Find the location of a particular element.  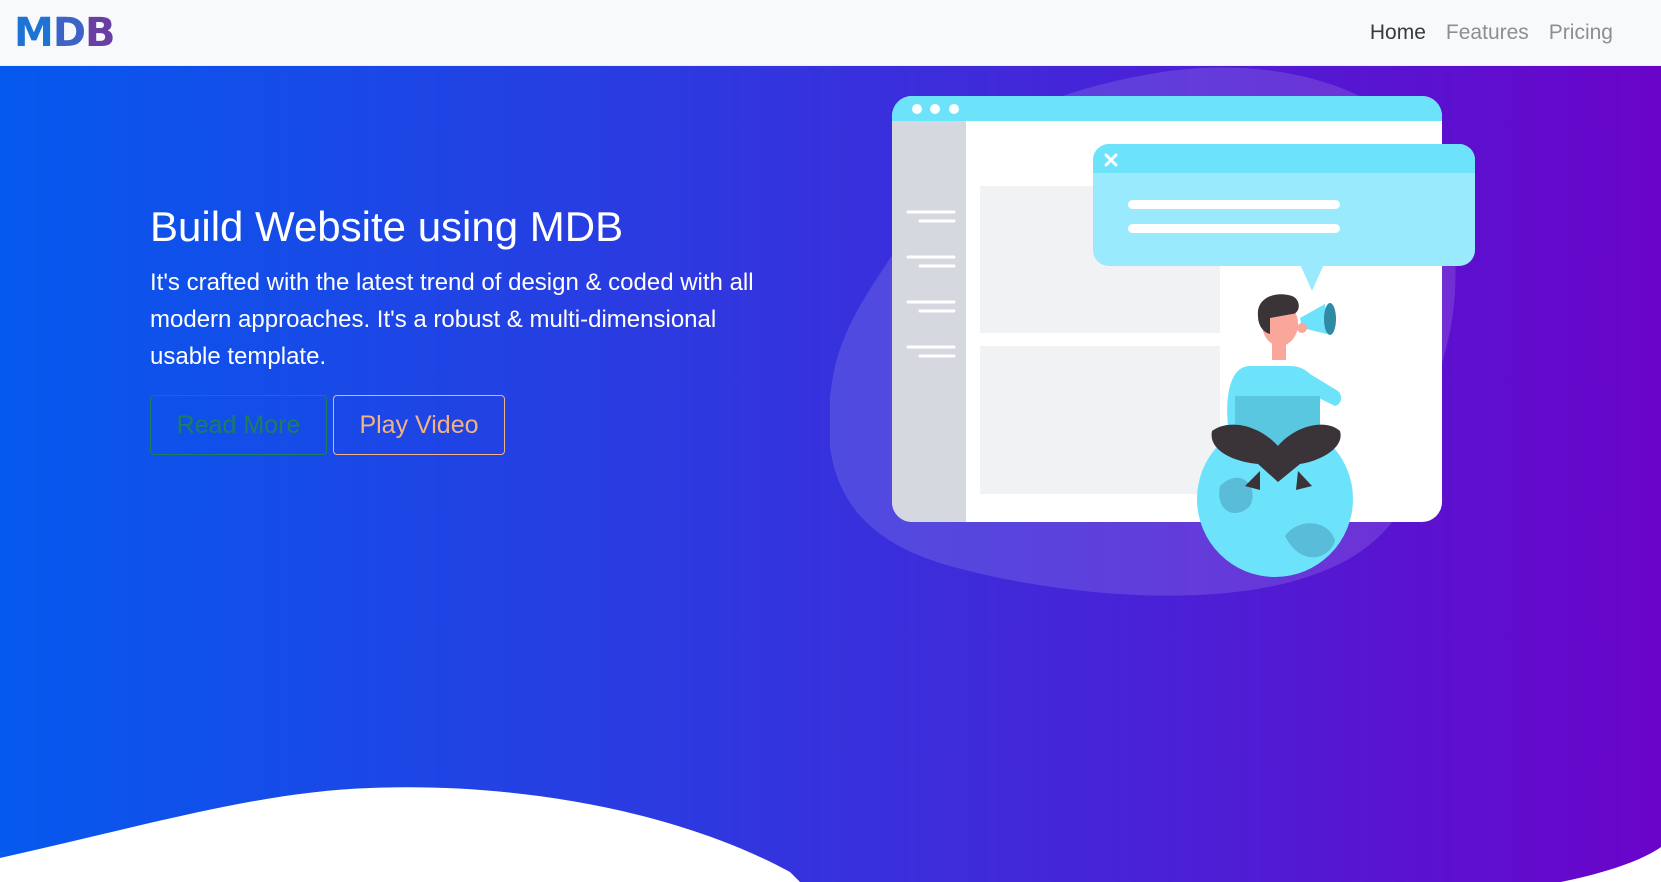

read-more-button: Read More is located at coordinates (238, 425).